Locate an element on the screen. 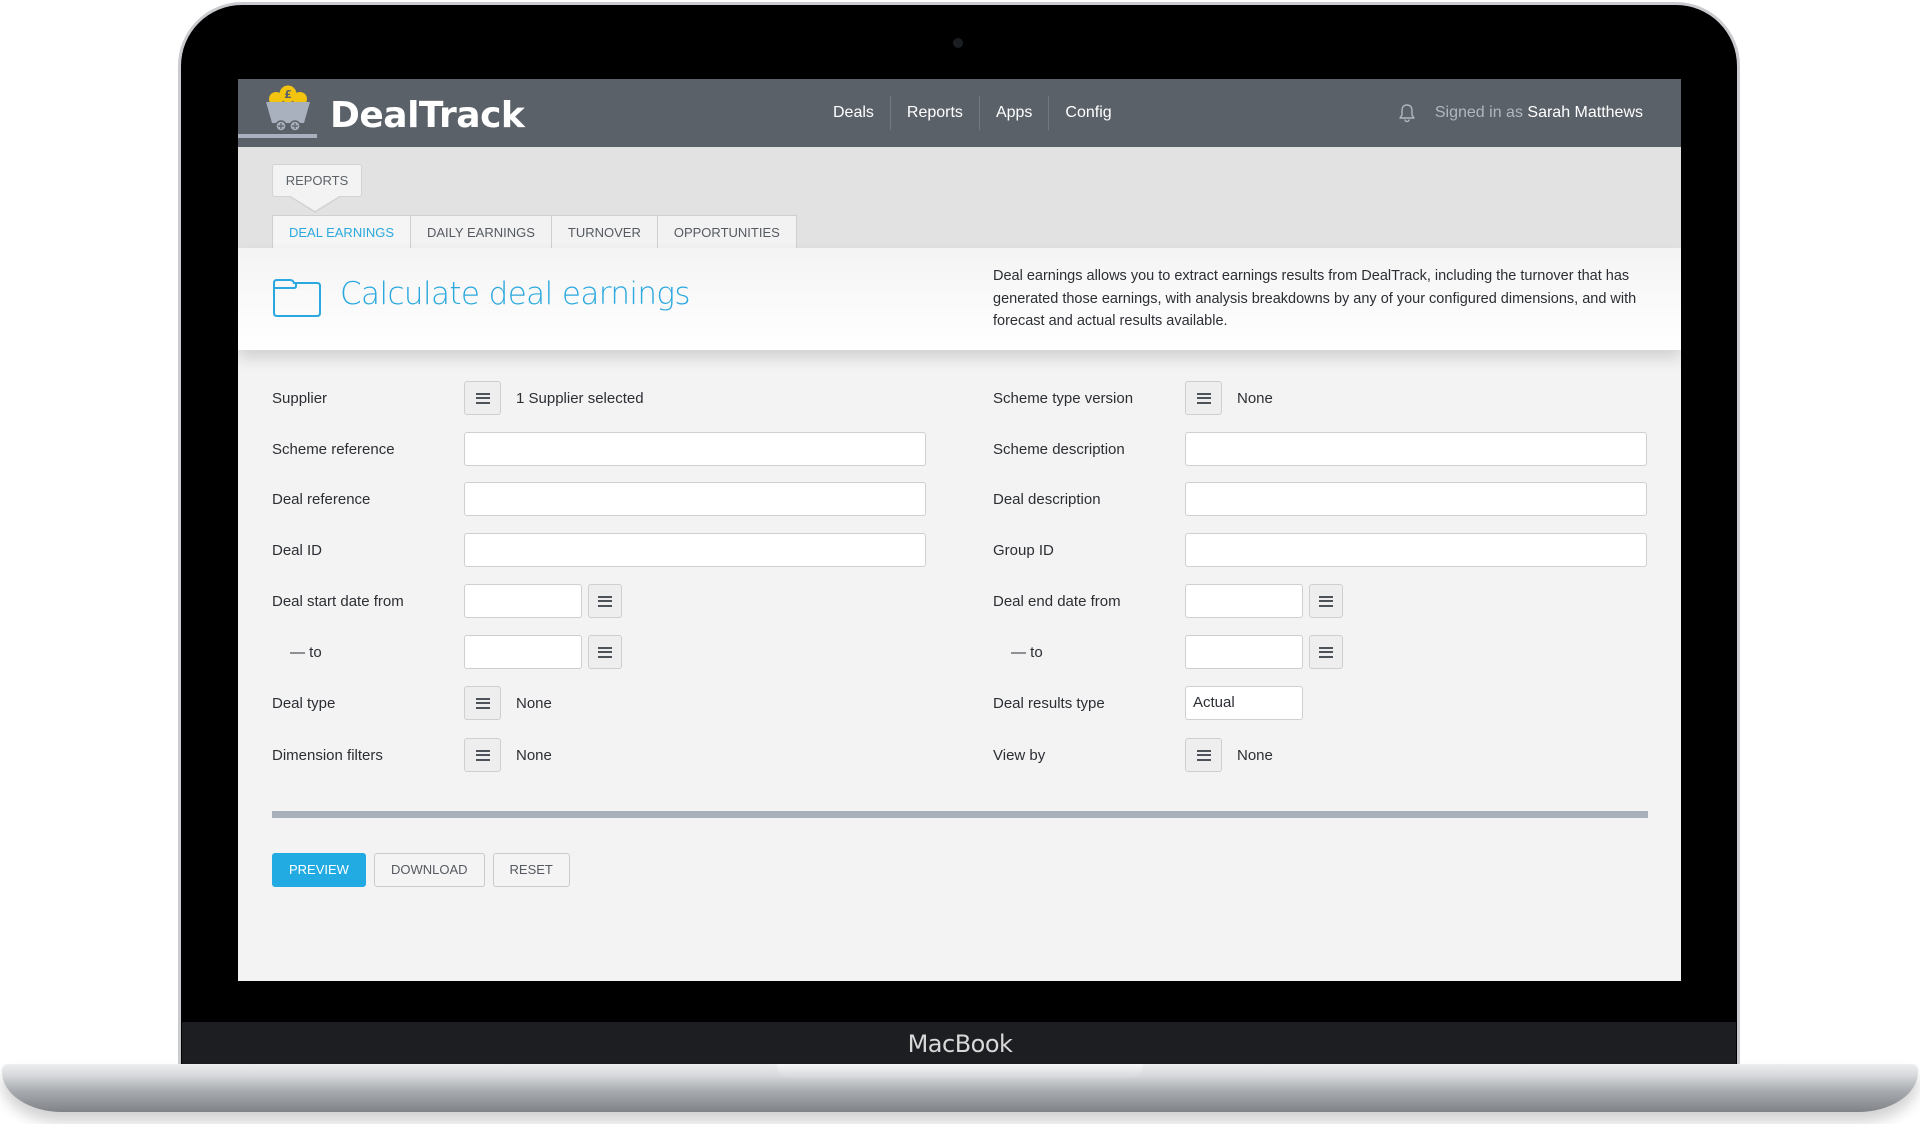 The image size is (1920, 1124). deal-start-from-label: Deal start date from is located at coordinates (338, 601).